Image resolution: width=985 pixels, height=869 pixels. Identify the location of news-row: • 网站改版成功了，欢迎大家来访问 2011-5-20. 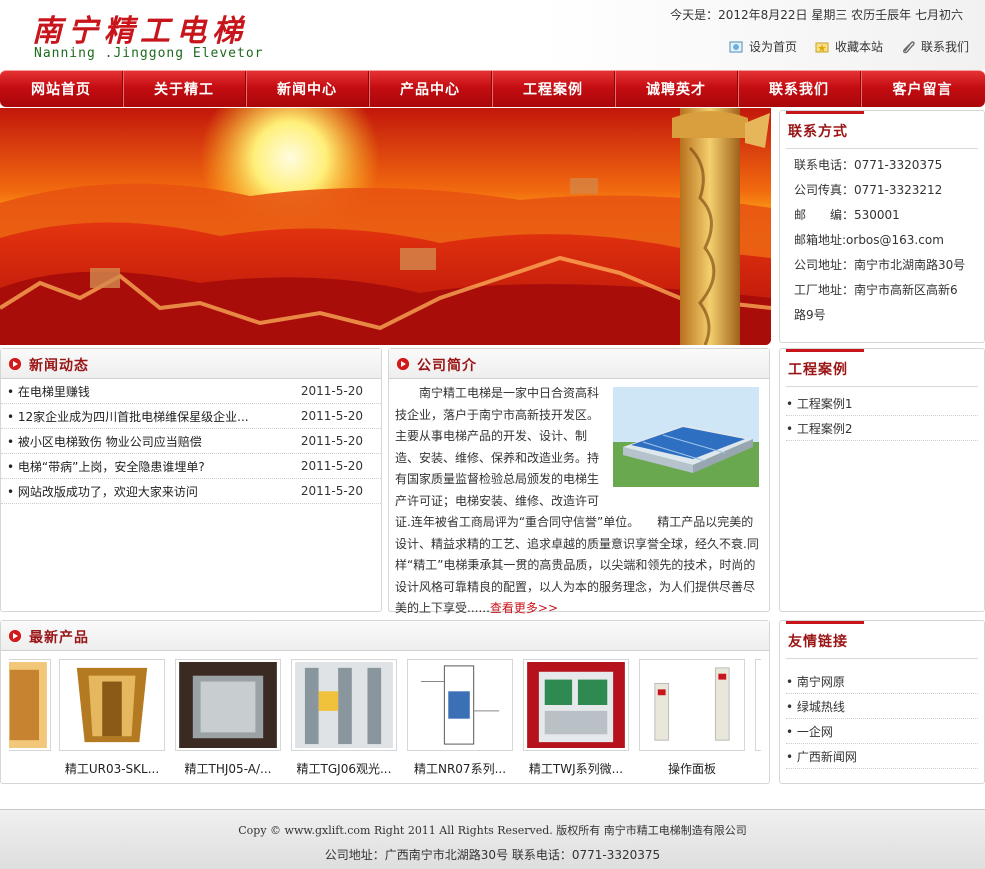
(191, 491).